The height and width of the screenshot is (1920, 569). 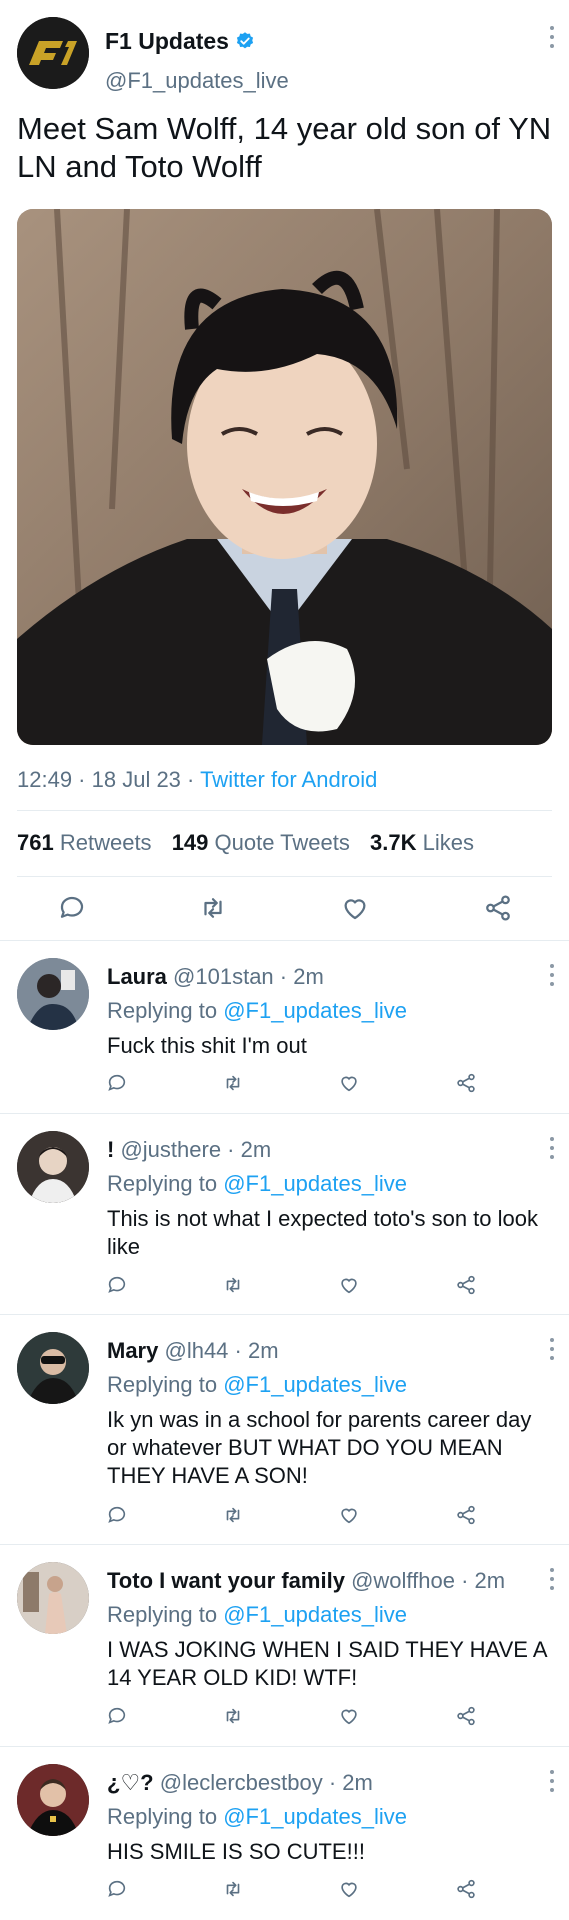 I want to click on reply-user-line: ! @justhere · 2m, so click(x=189, y=1149).